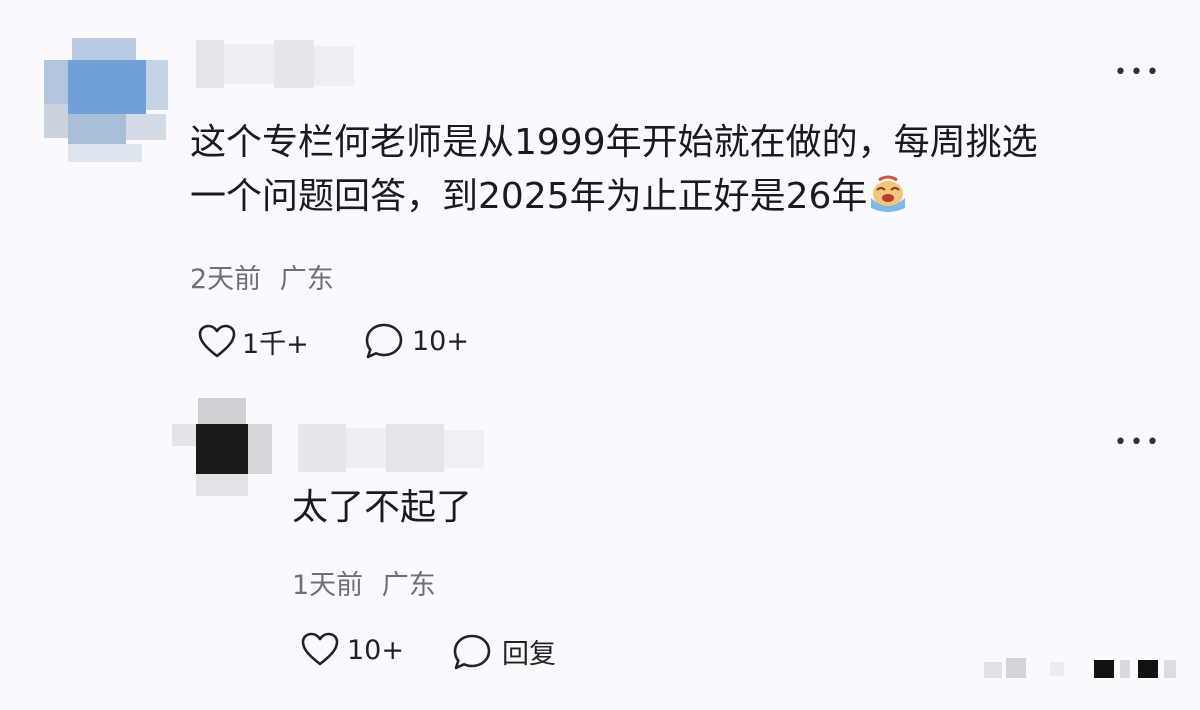 This screenshot has width=1200, height=710. Describe the element at coordinates (440, 341) in the screenshot. I see `reply-count: 10+` at that location.